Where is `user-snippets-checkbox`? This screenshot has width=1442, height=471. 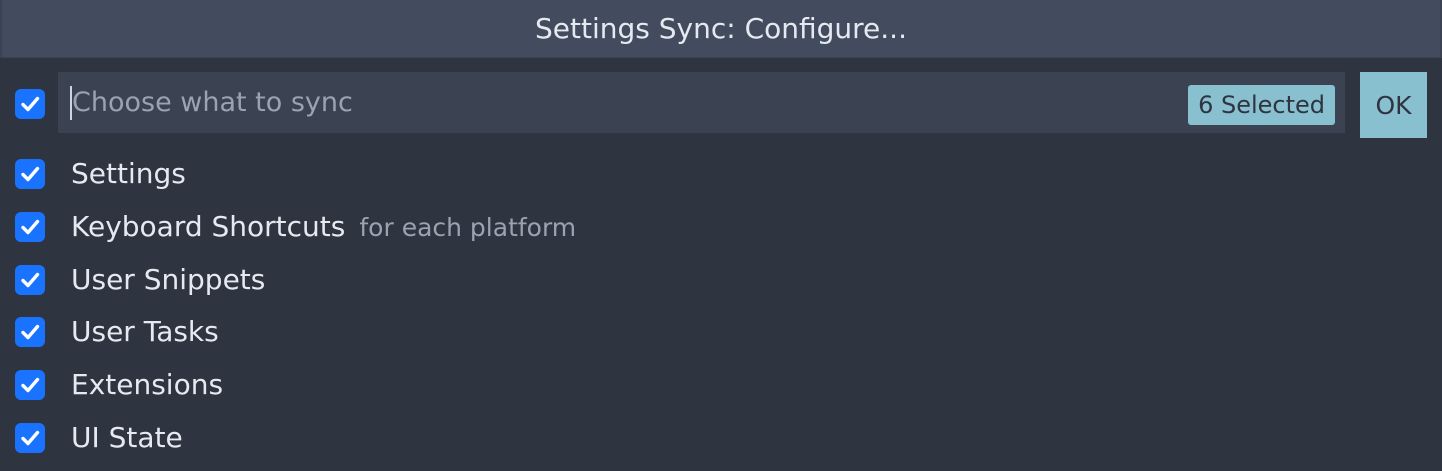
user-snippets-checkbox is located at coordinates (30, 280).